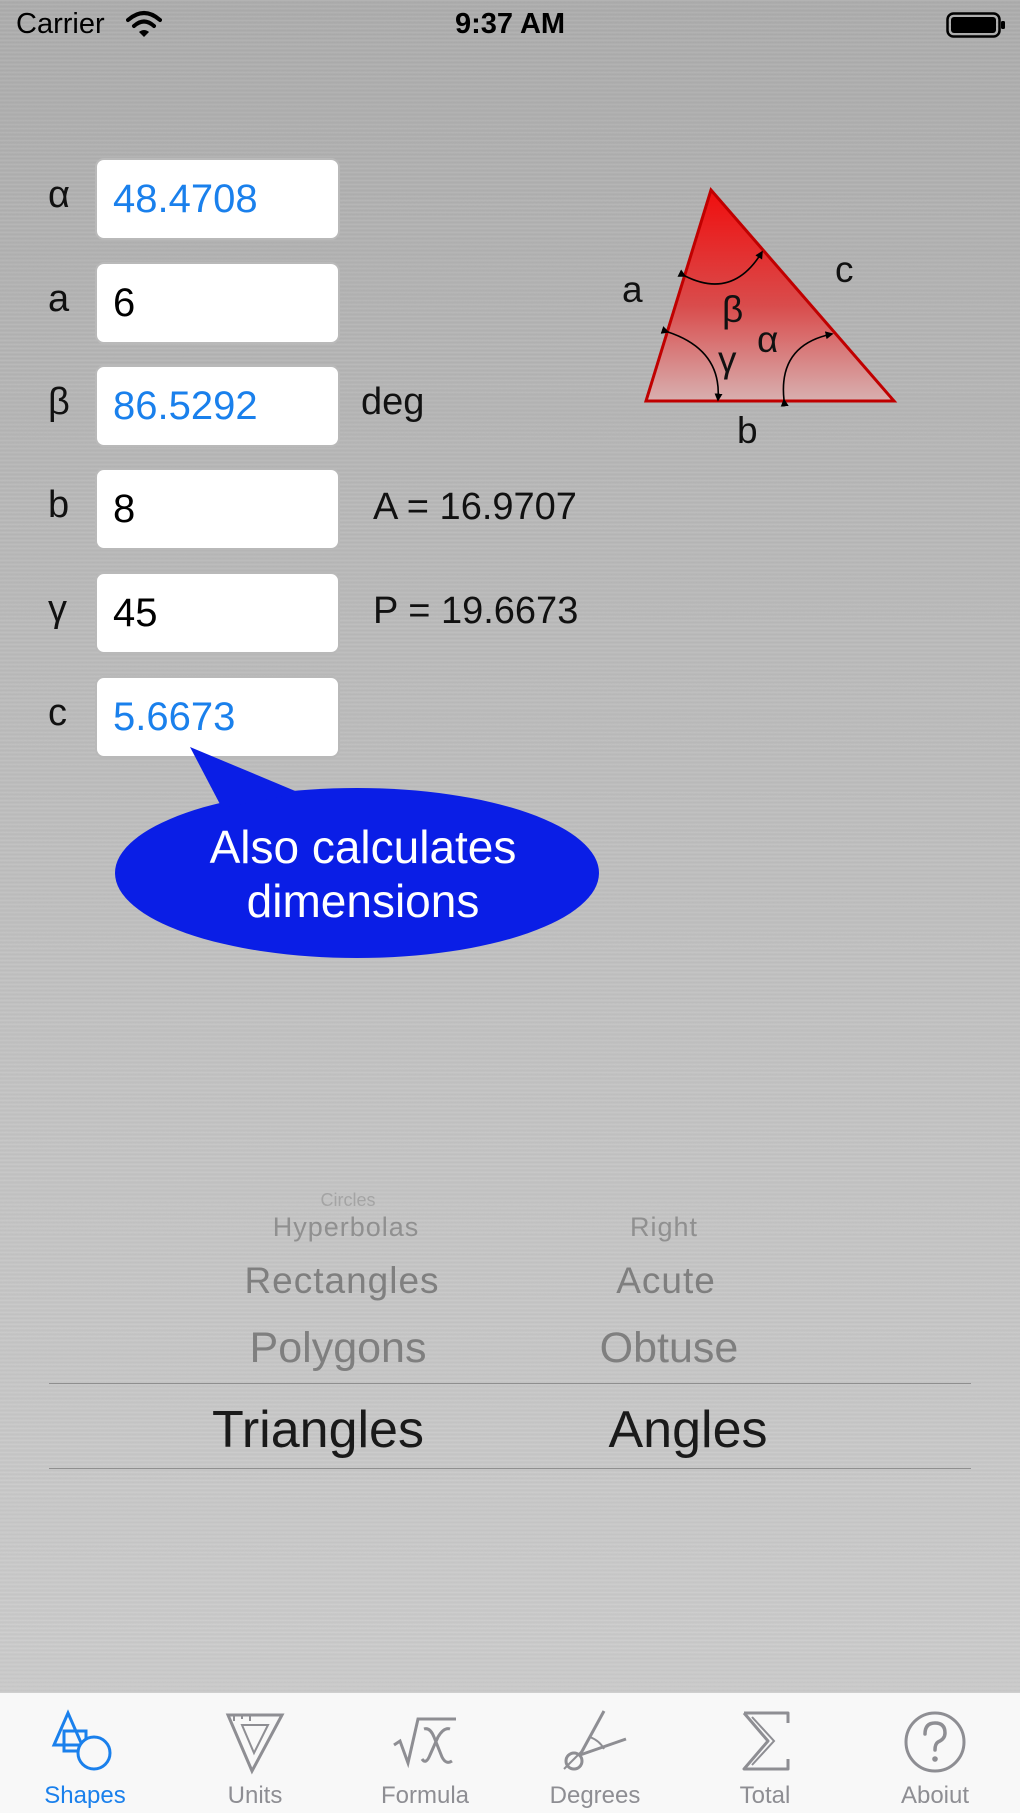  I want to click on tab-total-label: Total, so click(765, 1795).